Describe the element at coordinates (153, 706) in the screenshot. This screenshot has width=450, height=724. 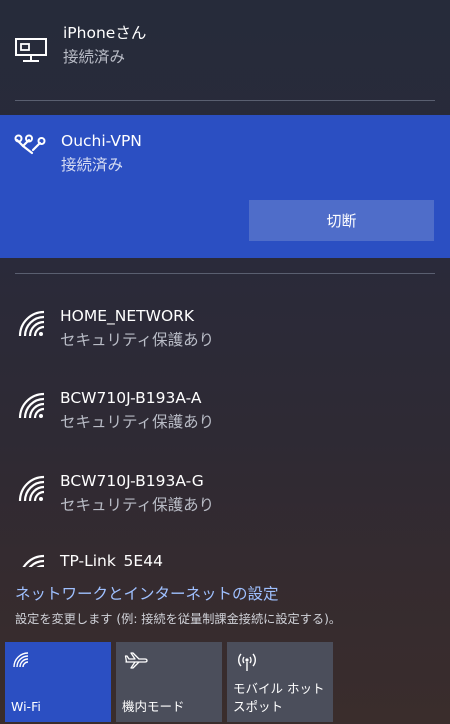
I see `tile-label: 機内モード` at that location.